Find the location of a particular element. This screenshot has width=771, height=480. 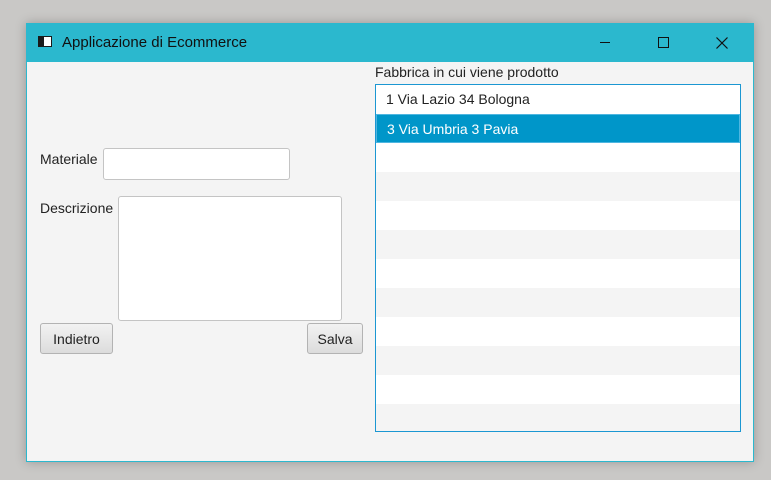

materiale-input is located at coordinates (196, 164).